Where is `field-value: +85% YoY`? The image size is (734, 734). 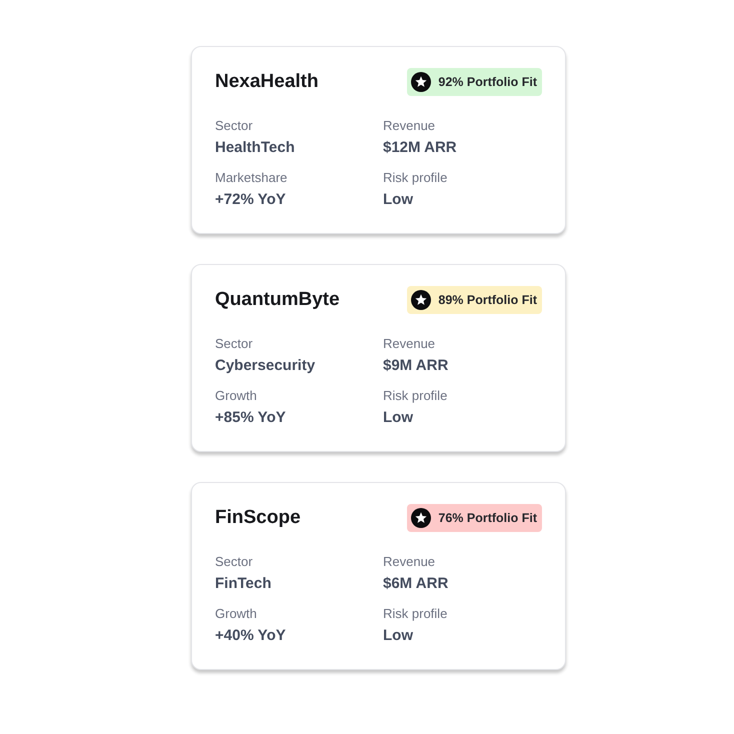
field-value: +85% YoY is located at coordinates (251, 418).